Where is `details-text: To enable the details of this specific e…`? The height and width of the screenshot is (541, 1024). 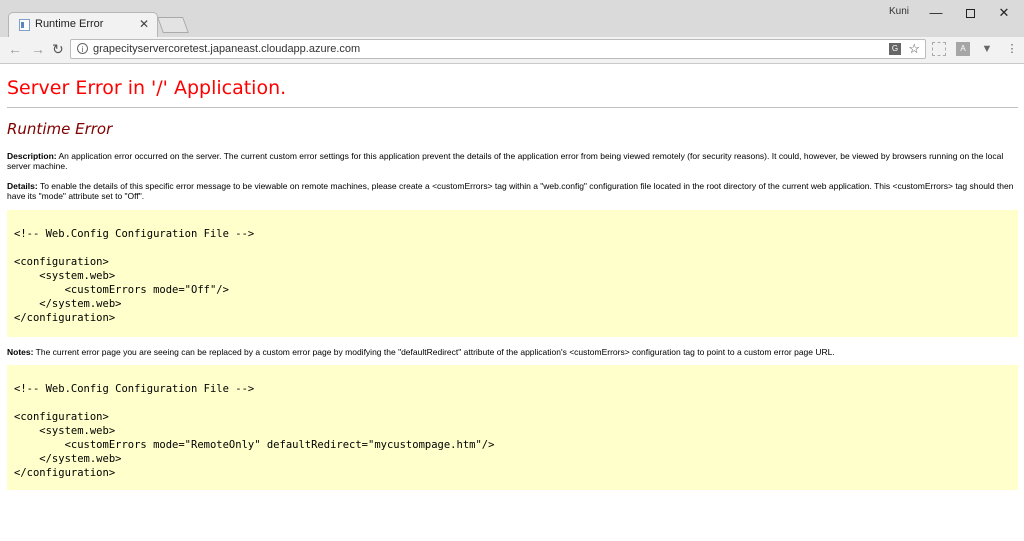
details-text: To enable the details of this specific e… is located at coordinates (510, 191).